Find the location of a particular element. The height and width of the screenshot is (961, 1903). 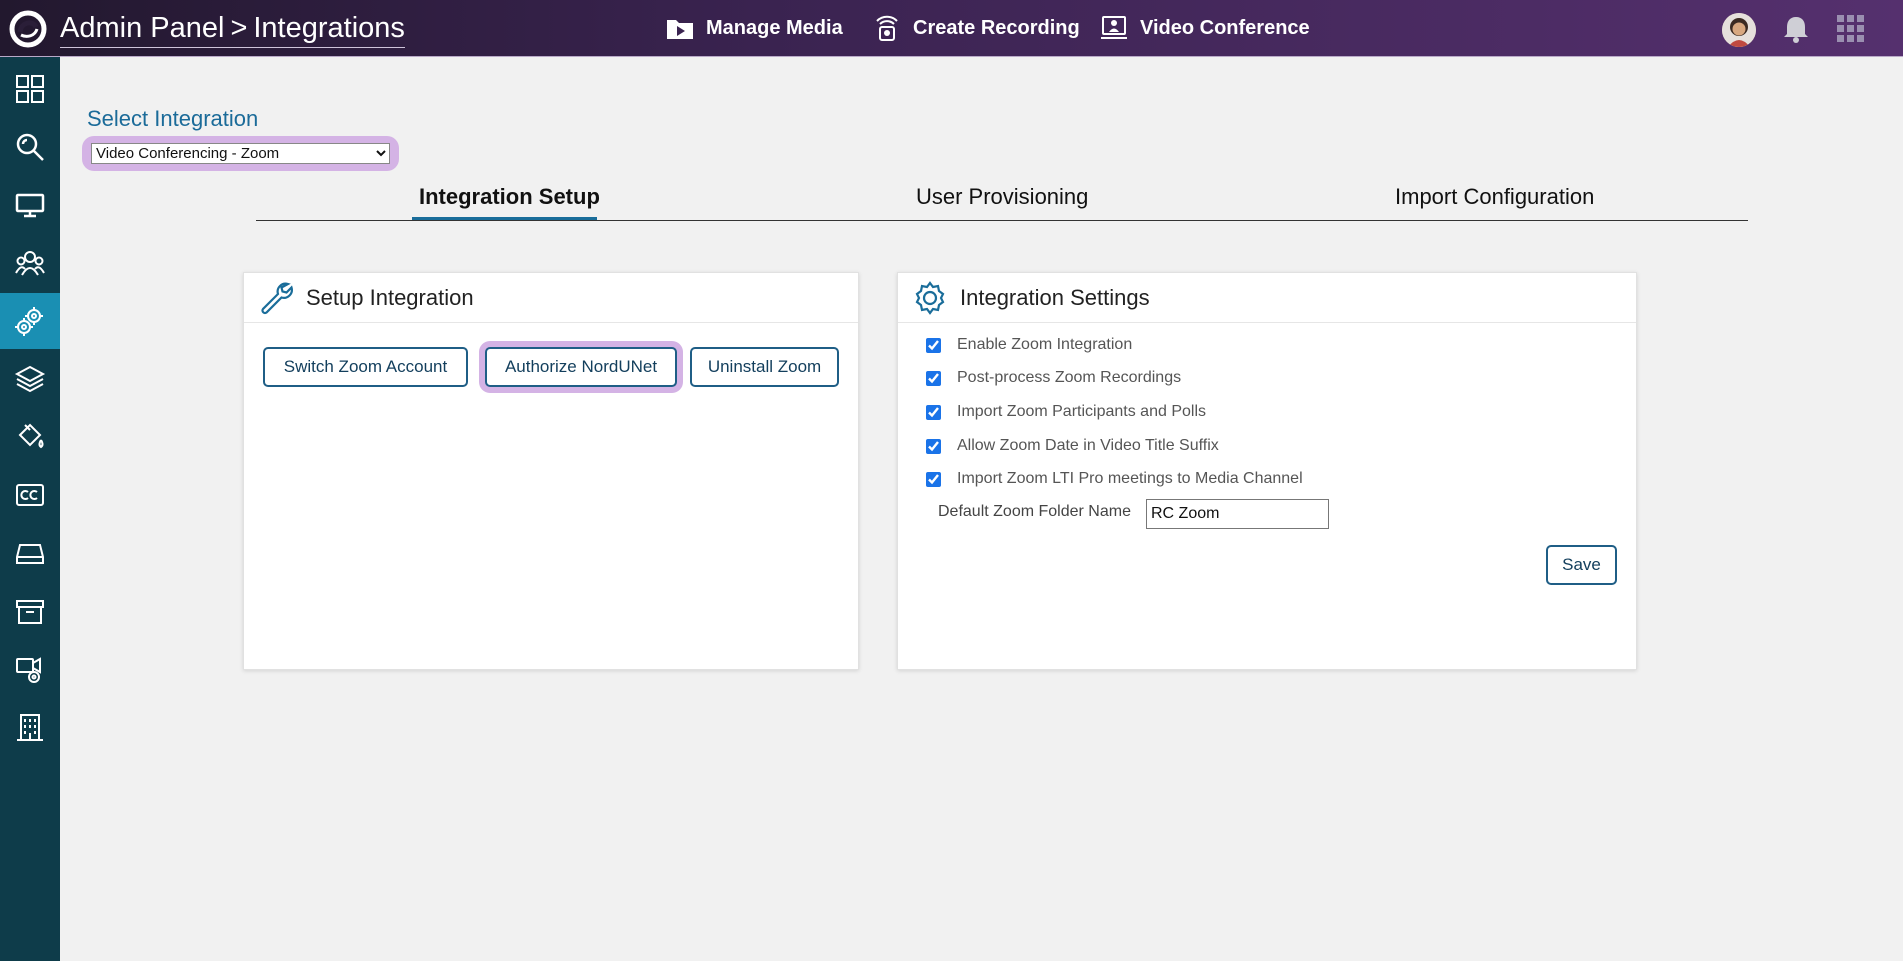

closed-caption-icon is located at coordinates (30, 495).